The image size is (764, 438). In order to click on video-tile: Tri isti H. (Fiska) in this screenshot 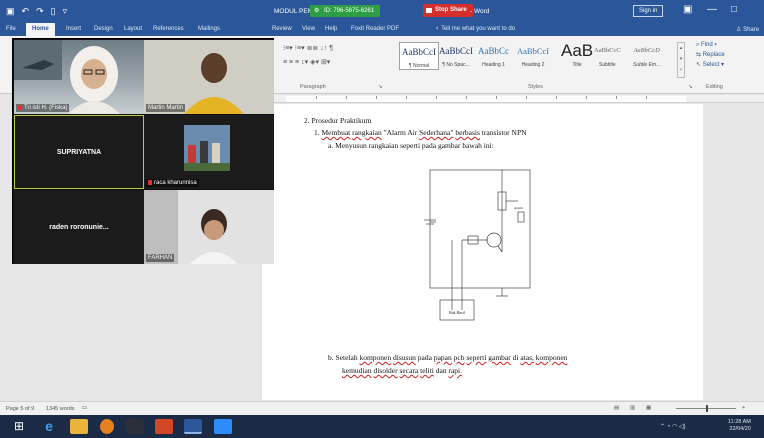, I will do `click(79, 77)`.